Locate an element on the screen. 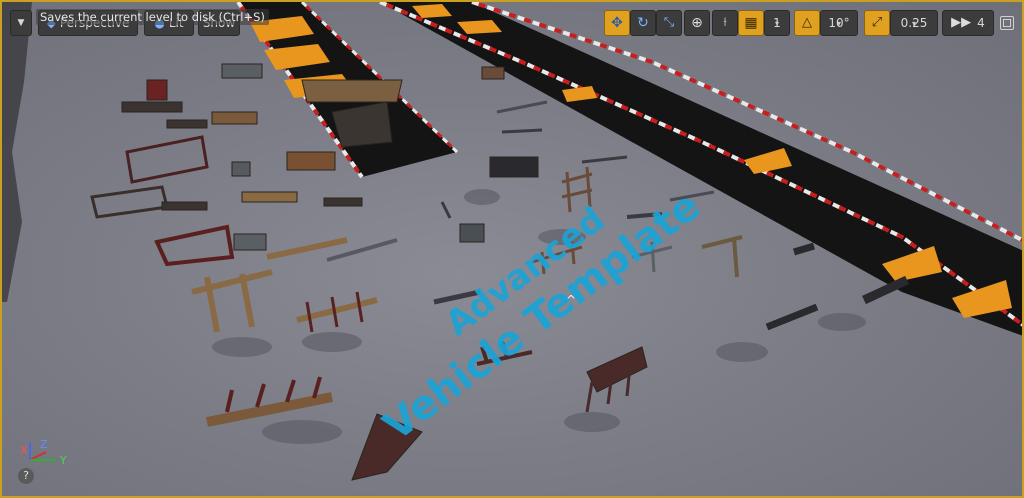  menu-chevron-icon: ▼ is located at coordinates (21, 23).